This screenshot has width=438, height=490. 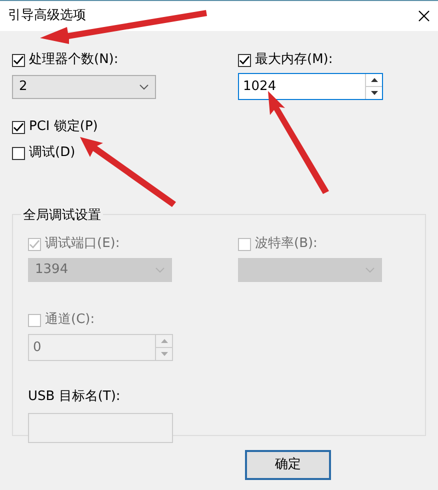 What do you see at coordinates (424, 16) in the screenshot?
I see `close-icon` at bounding box center [424, 16].